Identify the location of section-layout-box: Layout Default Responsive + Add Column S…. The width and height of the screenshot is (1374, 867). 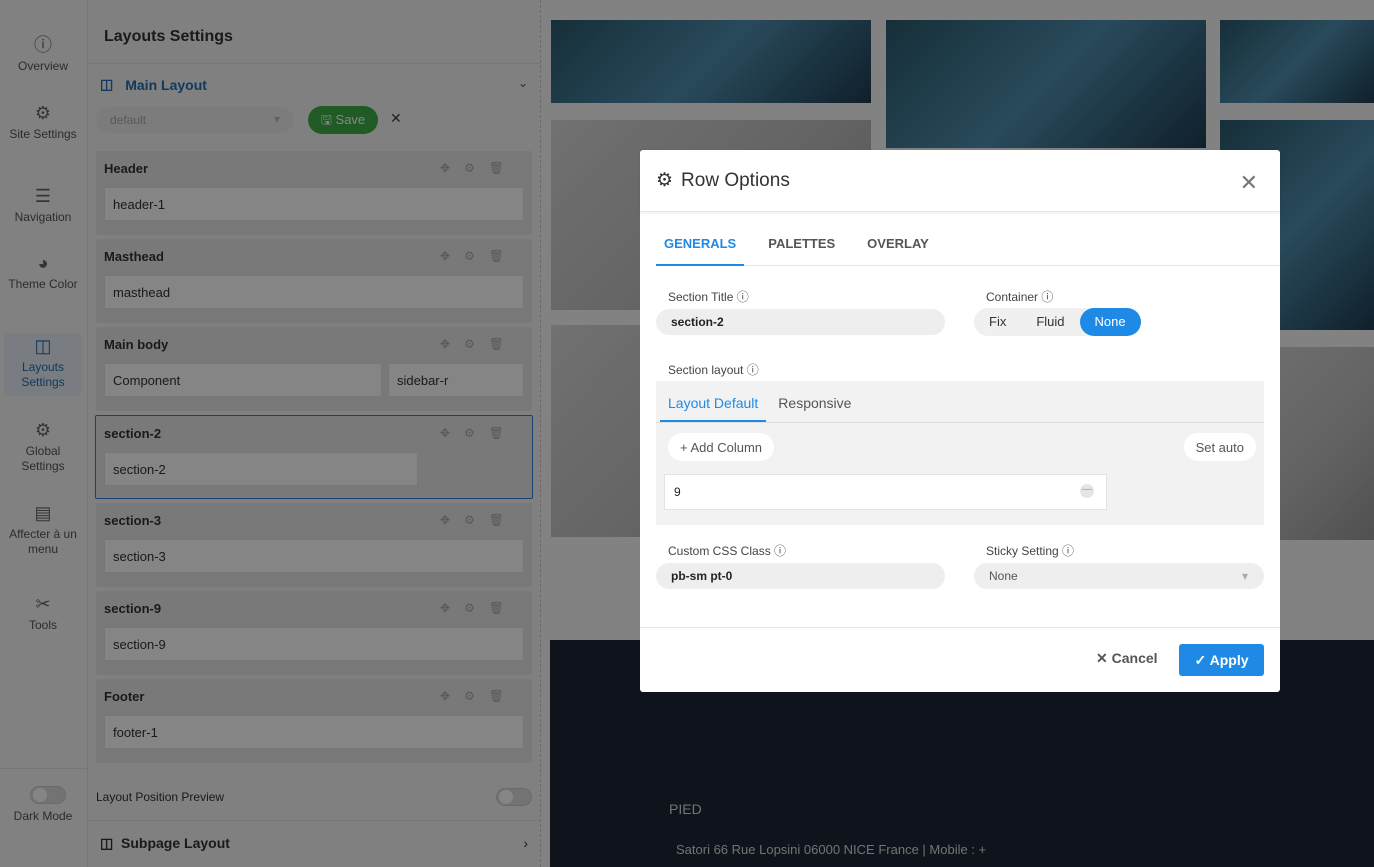
(960, 453).